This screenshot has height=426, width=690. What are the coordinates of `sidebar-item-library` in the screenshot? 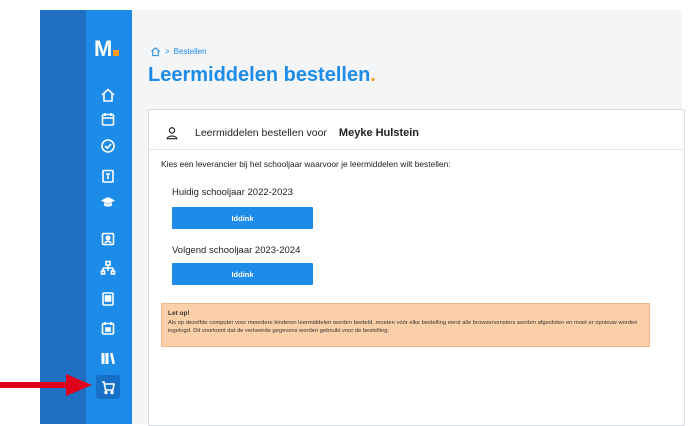 It's located at (108, 358).